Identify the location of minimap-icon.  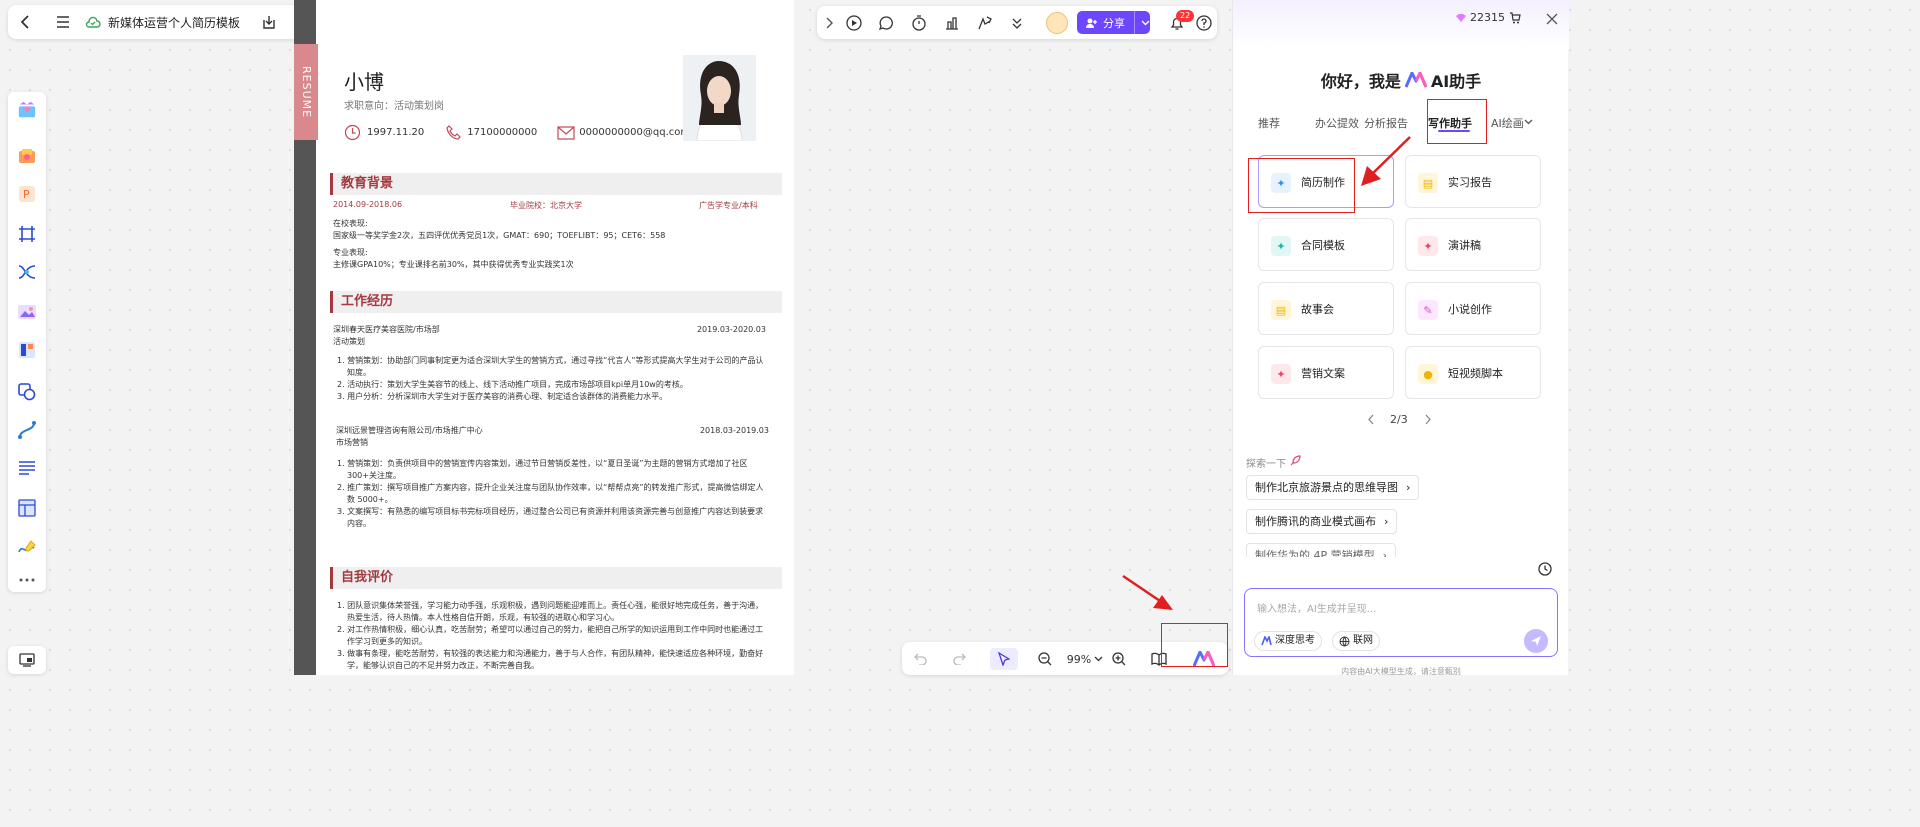
(27, 660).